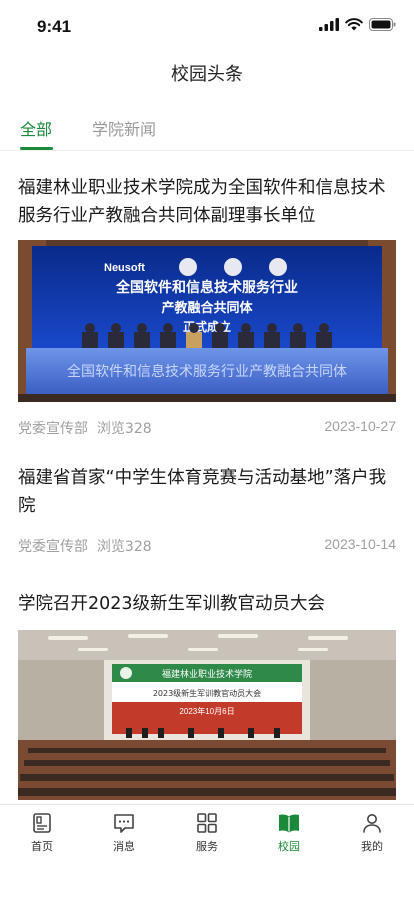 This screenshot has width=414, height=897. What do you see at coordinates (207, 74) in the screenshot?
I see `page-title: 校园头条` at bounding box center [207, 74].